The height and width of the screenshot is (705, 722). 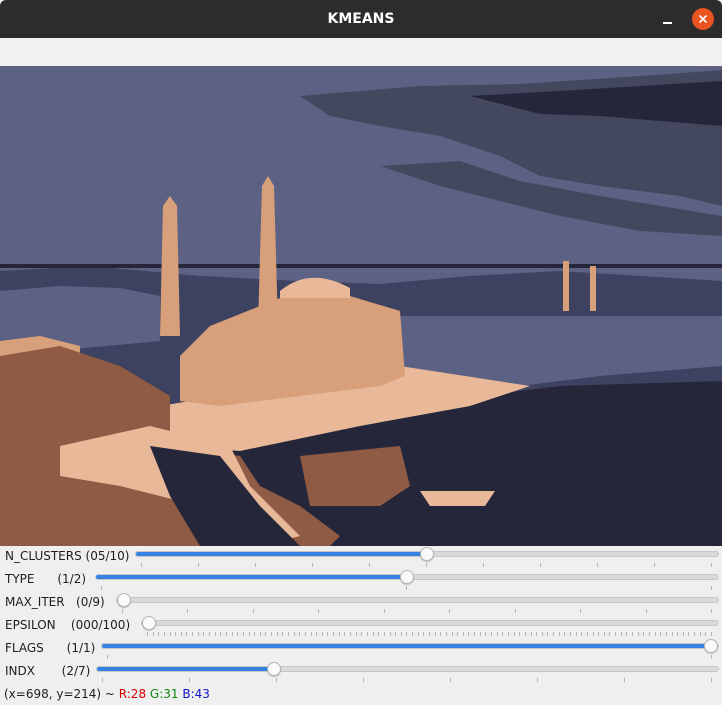 What do you see at coordinates (61, 694) in the screenshot?
I see `cursor-coords: (x=698, y=214) ~` at bounding box center [61, 694].